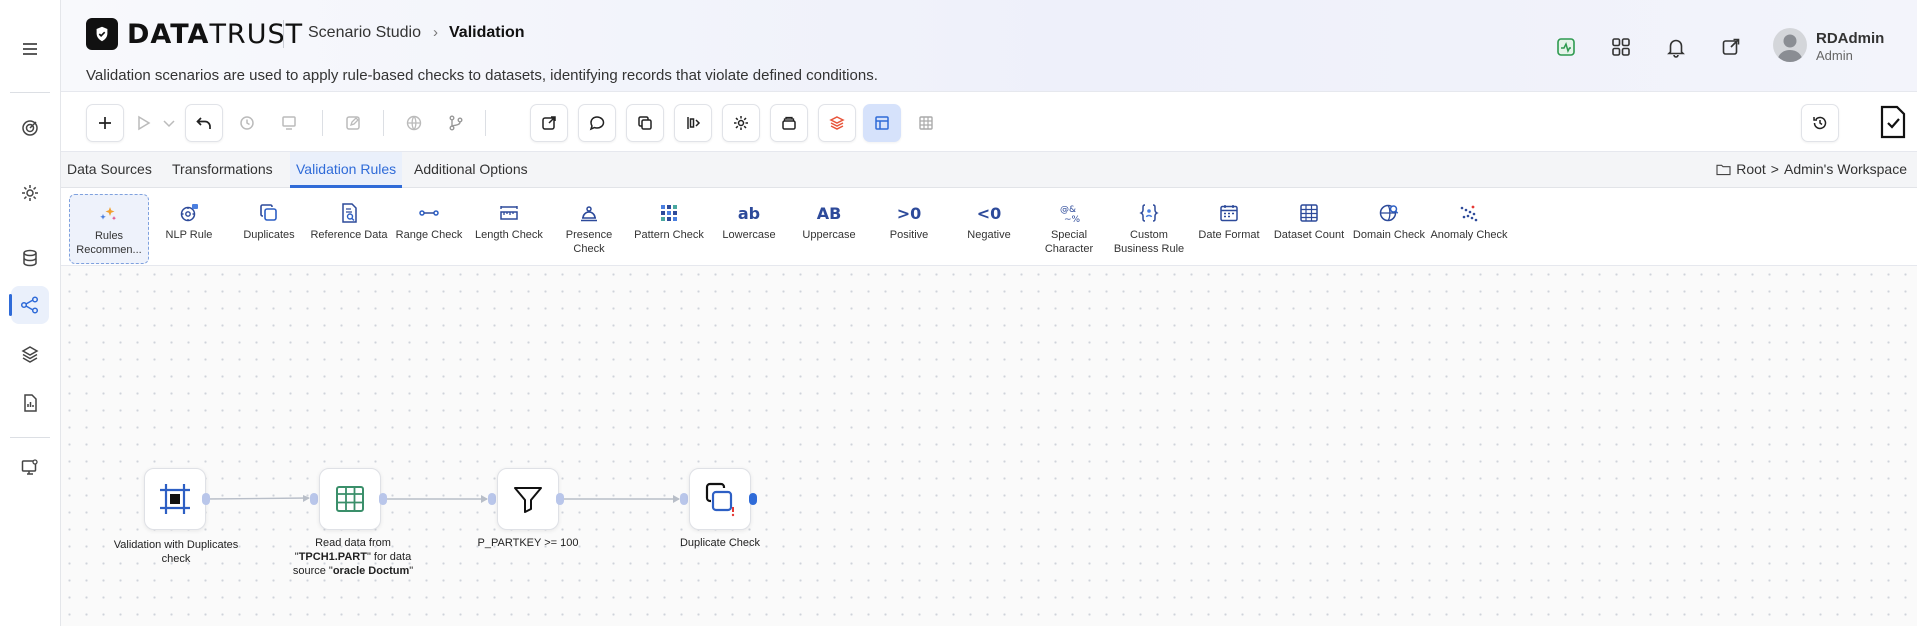  What do you see at coordinates (222, 170) in the screenshot?
I see `tab-transformations: Transformations` at bounding box center [222, 170].